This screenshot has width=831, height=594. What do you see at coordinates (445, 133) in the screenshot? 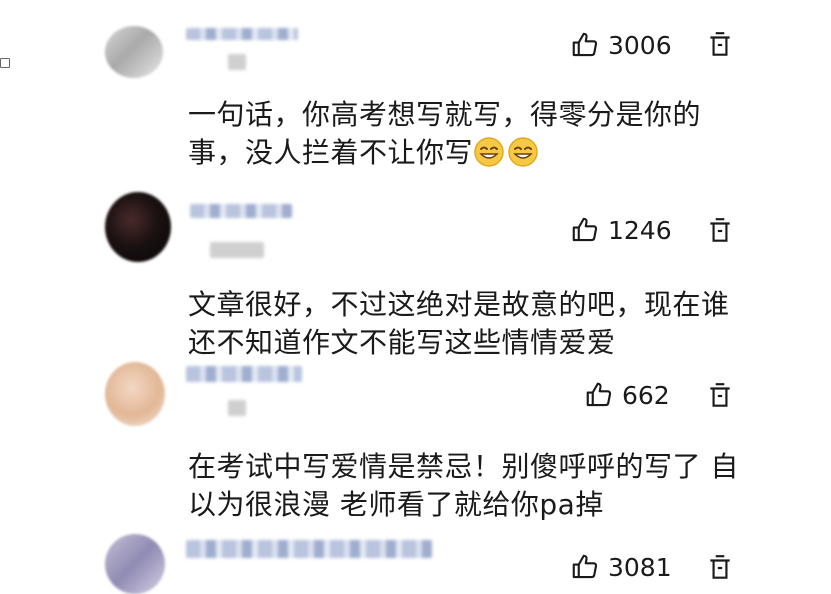
I see `comment-text: 一句话，你高考想写就写，得零分是你的事，没人拦着不让你写` at bounding box center [445, 133].